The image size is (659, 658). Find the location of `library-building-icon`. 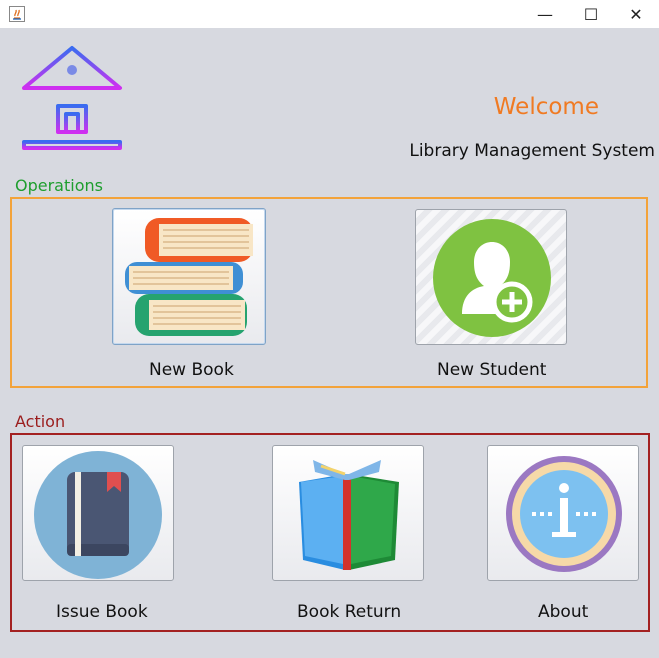

library-building-icon is located at coordinates (72, 98).